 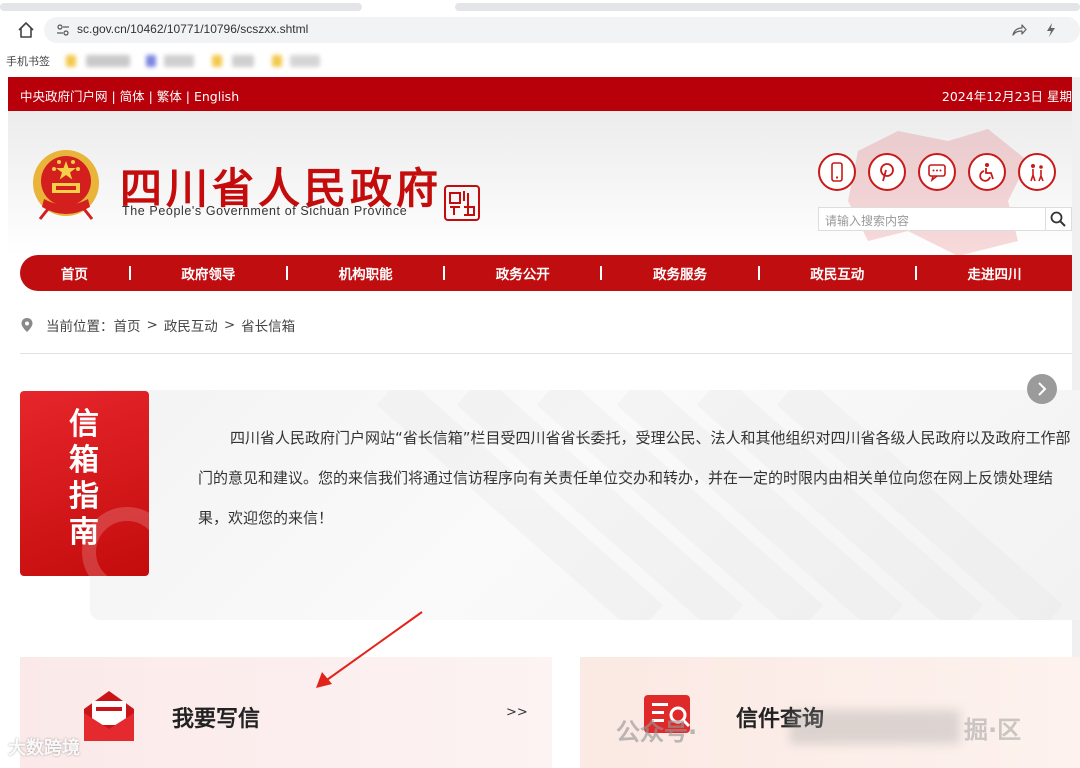 What do you see at coordinates (540, 60) in the screenshot?
I see `bookmarks-bar: 手机书签` at bounding box center [540, 60].